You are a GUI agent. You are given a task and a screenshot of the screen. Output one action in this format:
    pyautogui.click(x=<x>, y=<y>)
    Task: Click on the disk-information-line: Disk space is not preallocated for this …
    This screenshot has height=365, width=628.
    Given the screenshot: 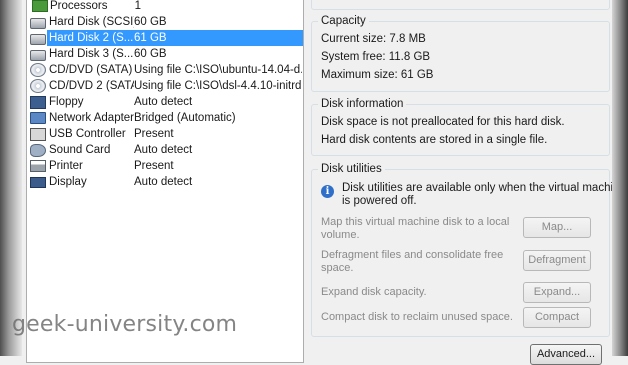 What is the action you would take?
    pyautogui.click(x=443, y=122)
    